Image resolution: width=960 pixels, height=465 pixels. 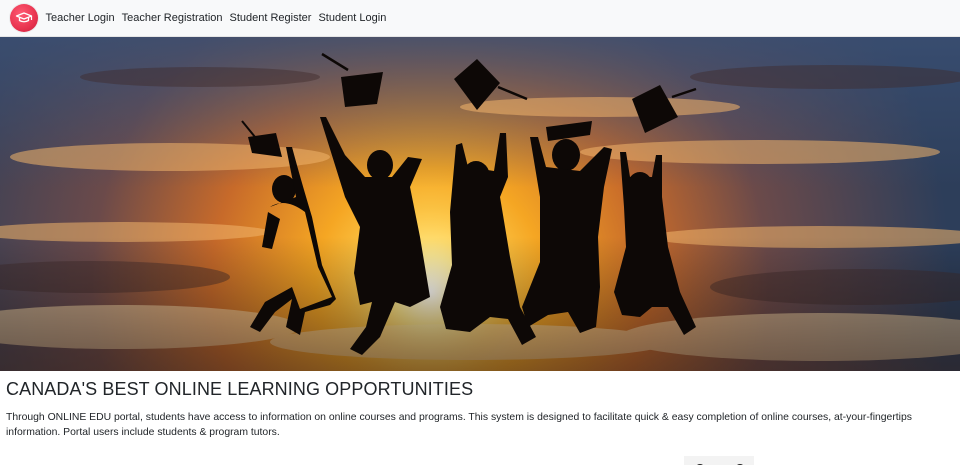 I want to click on nav-link-teacher-login: Teacher Login, so click(x=80, y=18).